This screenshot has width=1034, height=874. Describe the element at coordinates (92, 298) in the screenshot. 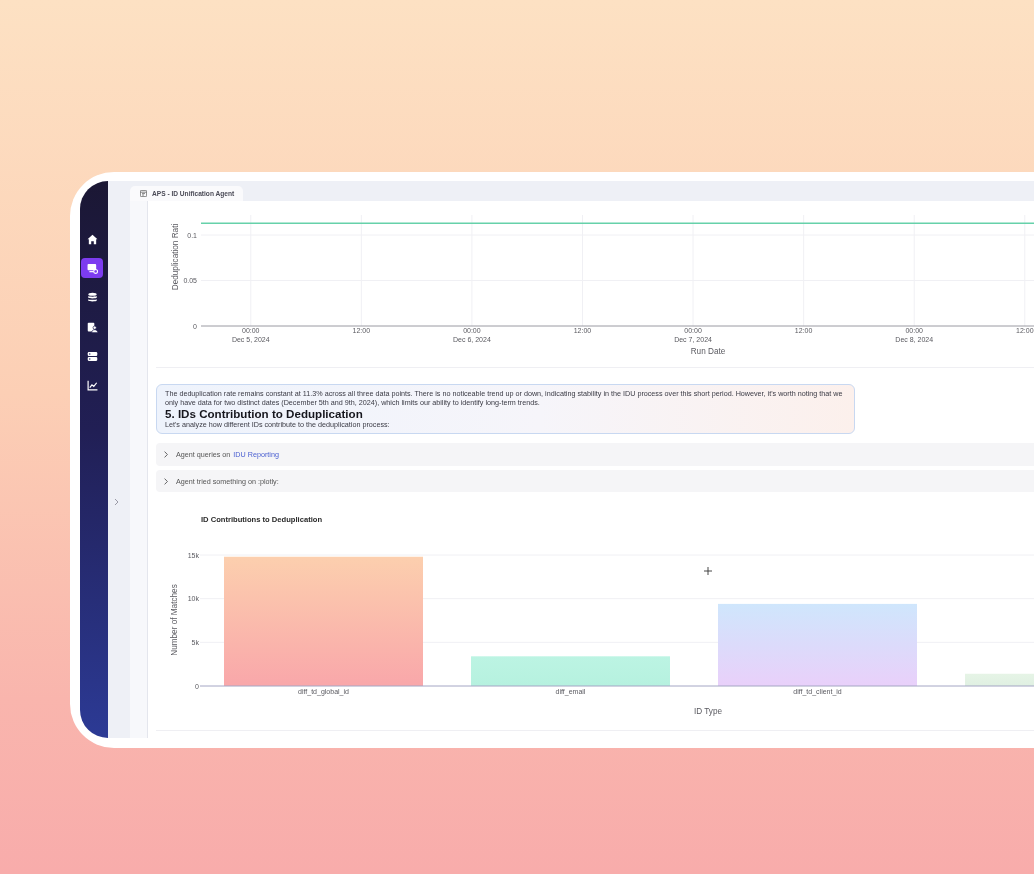

I see `database-icon` at that location.